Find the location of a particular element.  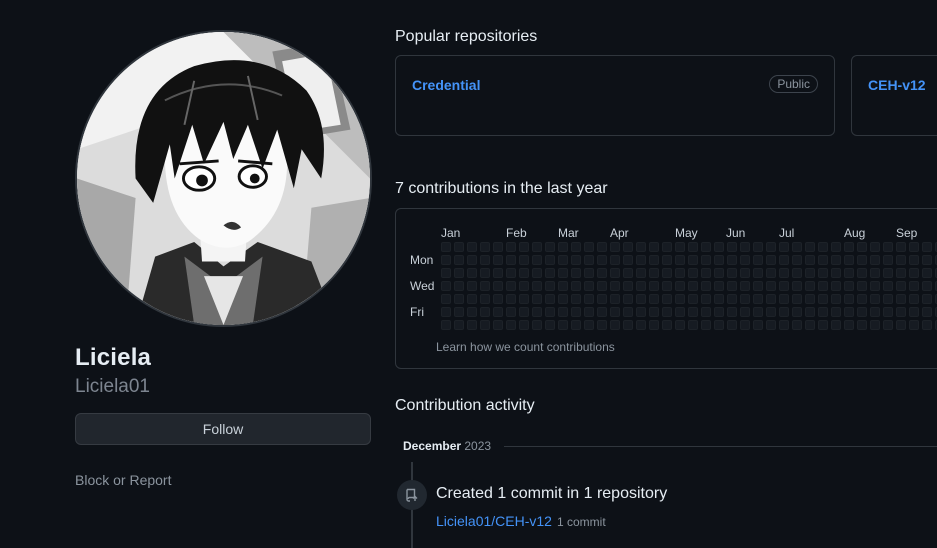

repo-link: CEH-v12 is located at coordinates (897, 85).